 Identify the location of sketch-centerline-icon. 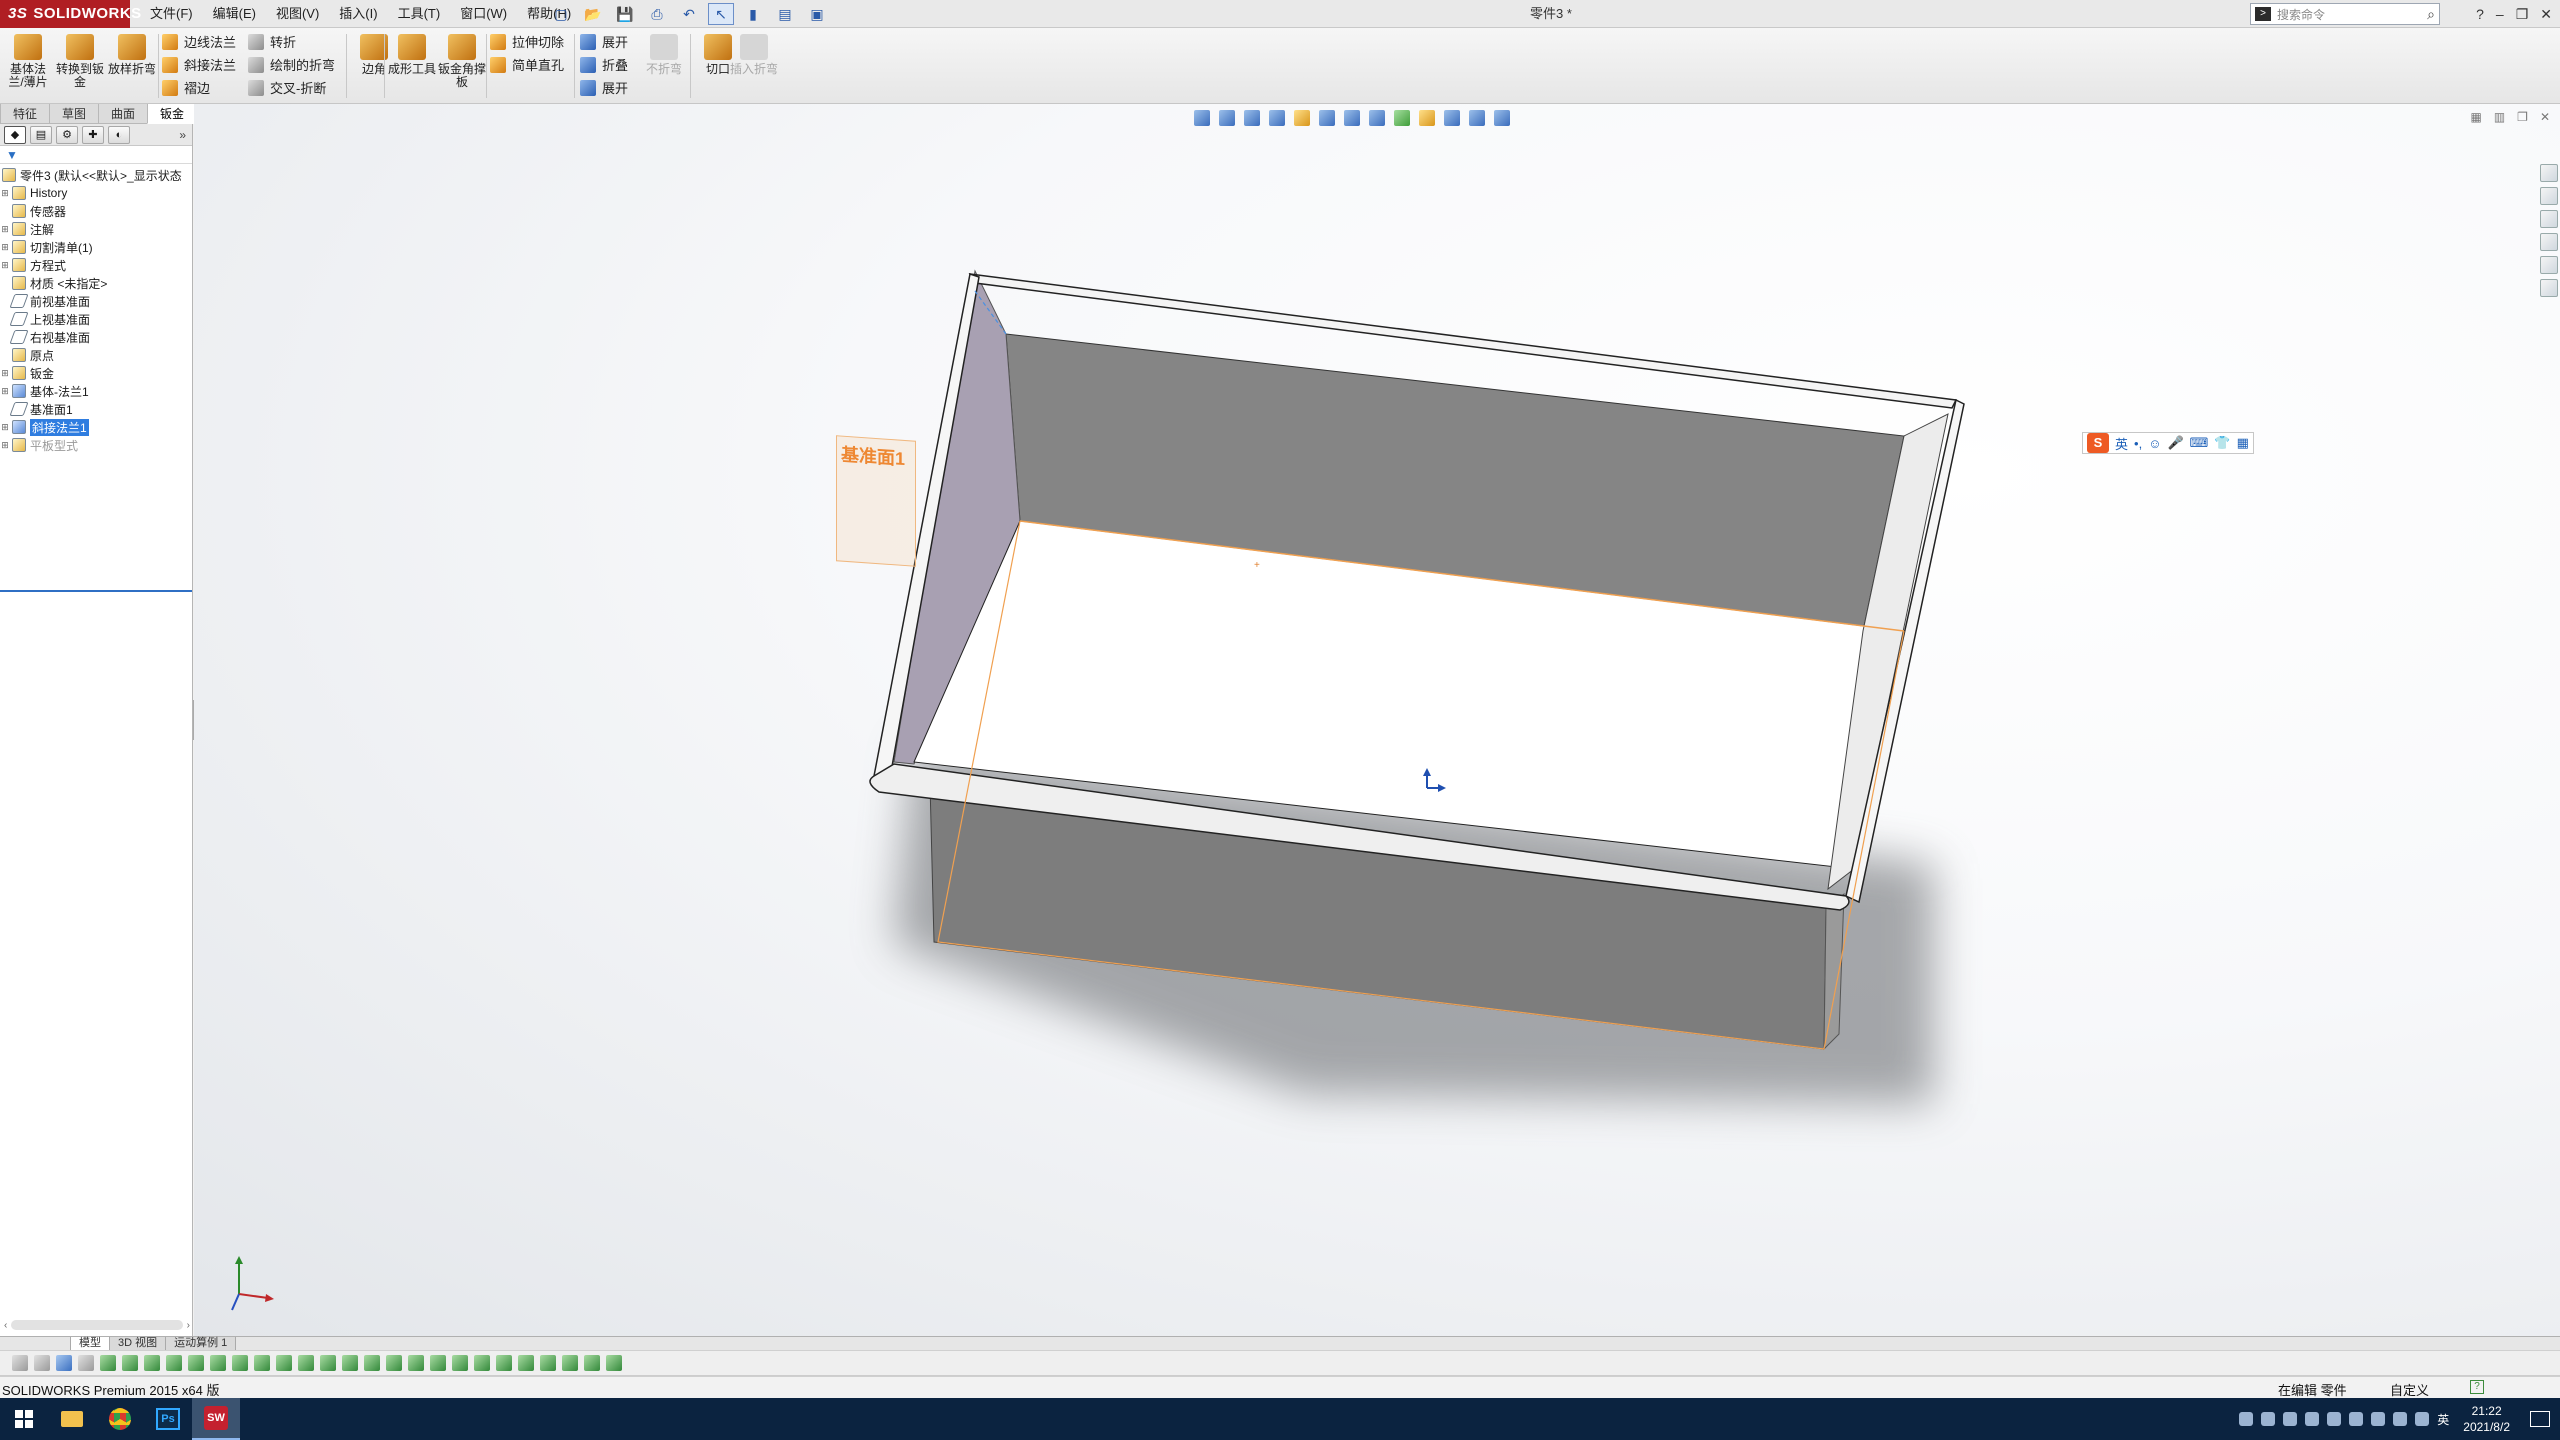
(240, 1363).